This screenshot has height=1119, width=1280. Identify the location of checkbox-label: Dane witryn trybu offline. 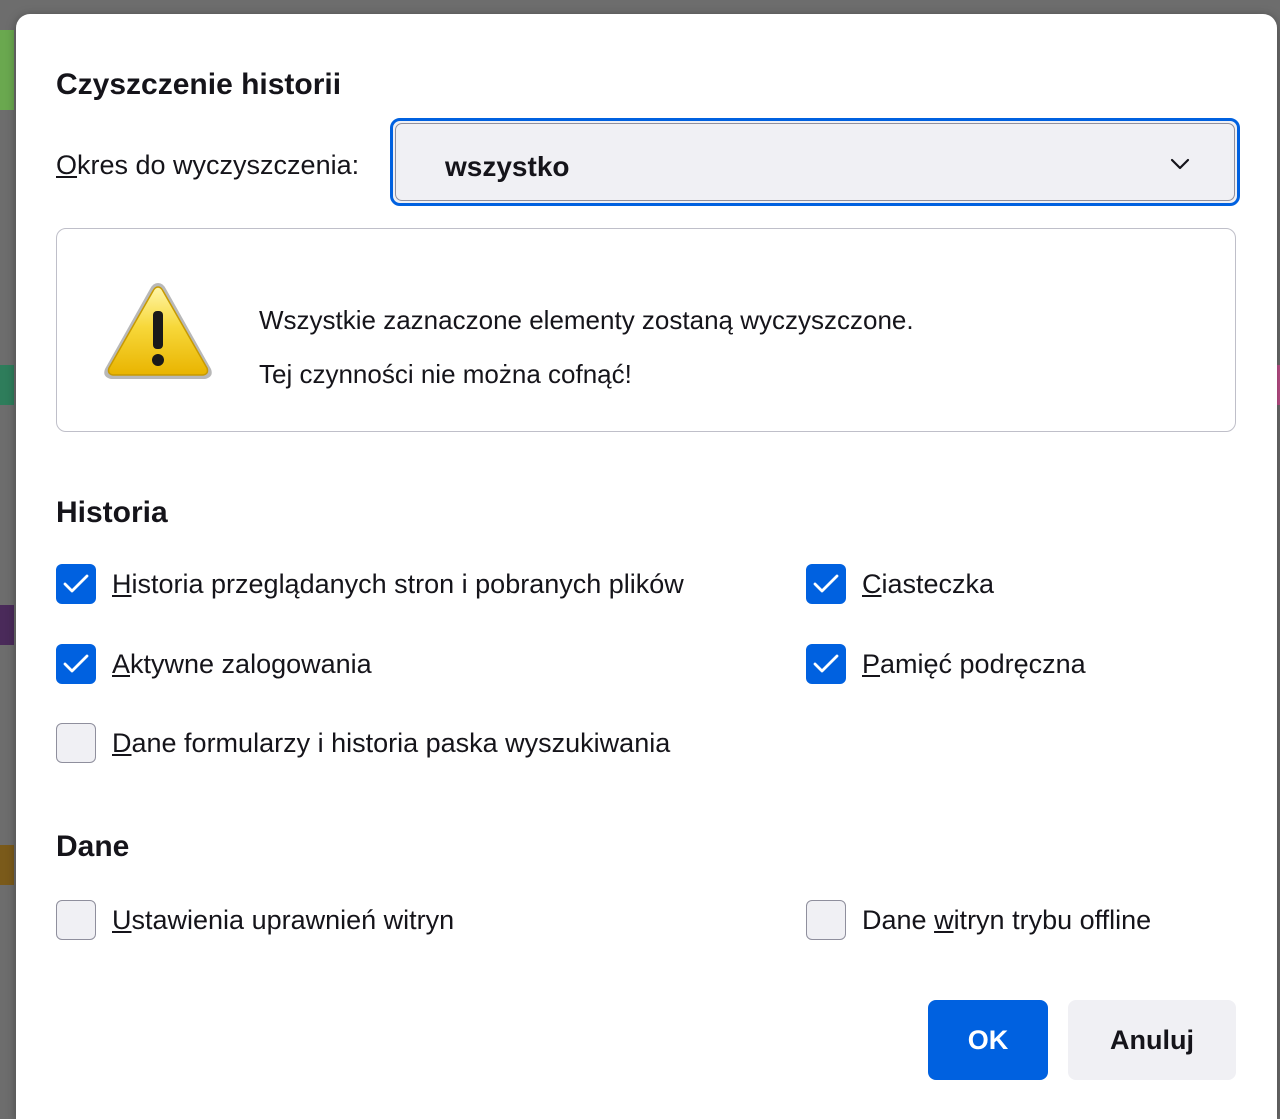
(1007, 919).